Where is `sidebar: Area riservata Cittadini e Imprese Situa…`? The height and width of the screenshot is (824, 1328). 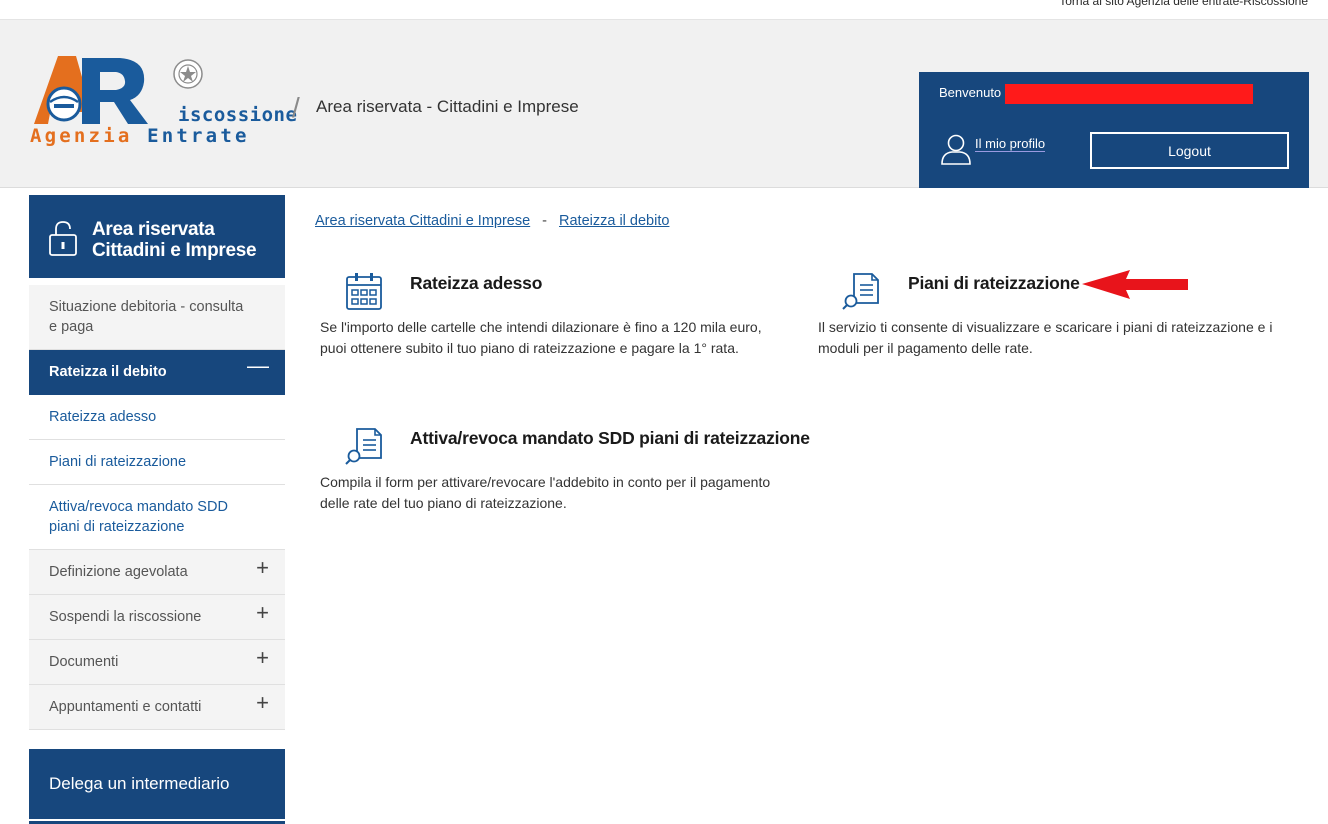 sidebar: Area riservata Cittadini e Imprese Situa… is located at coordinates (157, 509).